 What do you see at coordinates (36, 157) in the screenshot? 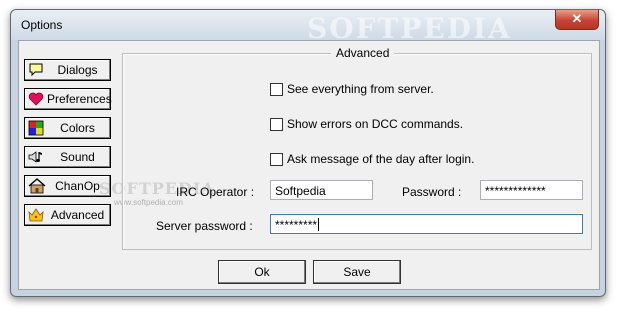
I see `speaker-note-icon` at bounding box center [36, 157].